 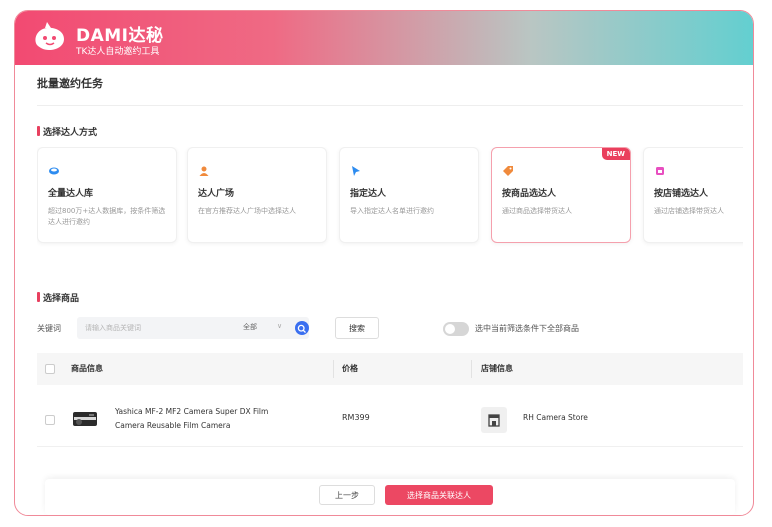 I want to click on column-header-product: 商品信息, so click(x=87, y=368).